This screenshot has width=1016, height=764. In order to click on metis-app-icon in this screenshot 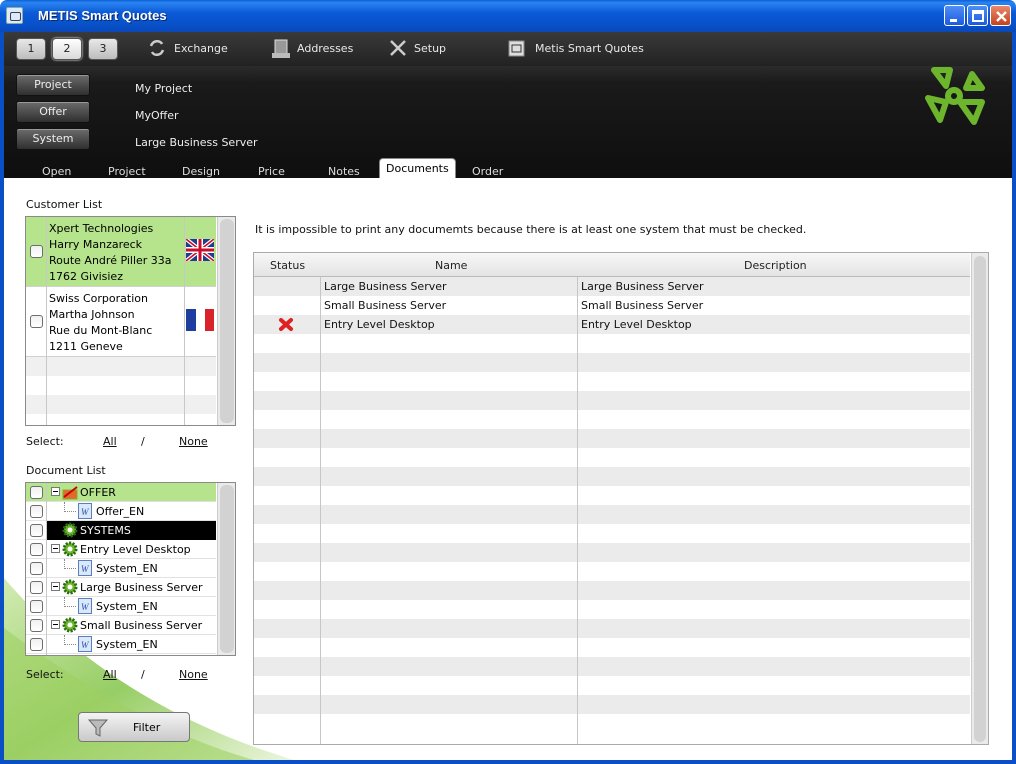, I will do `click(517, 49)`.